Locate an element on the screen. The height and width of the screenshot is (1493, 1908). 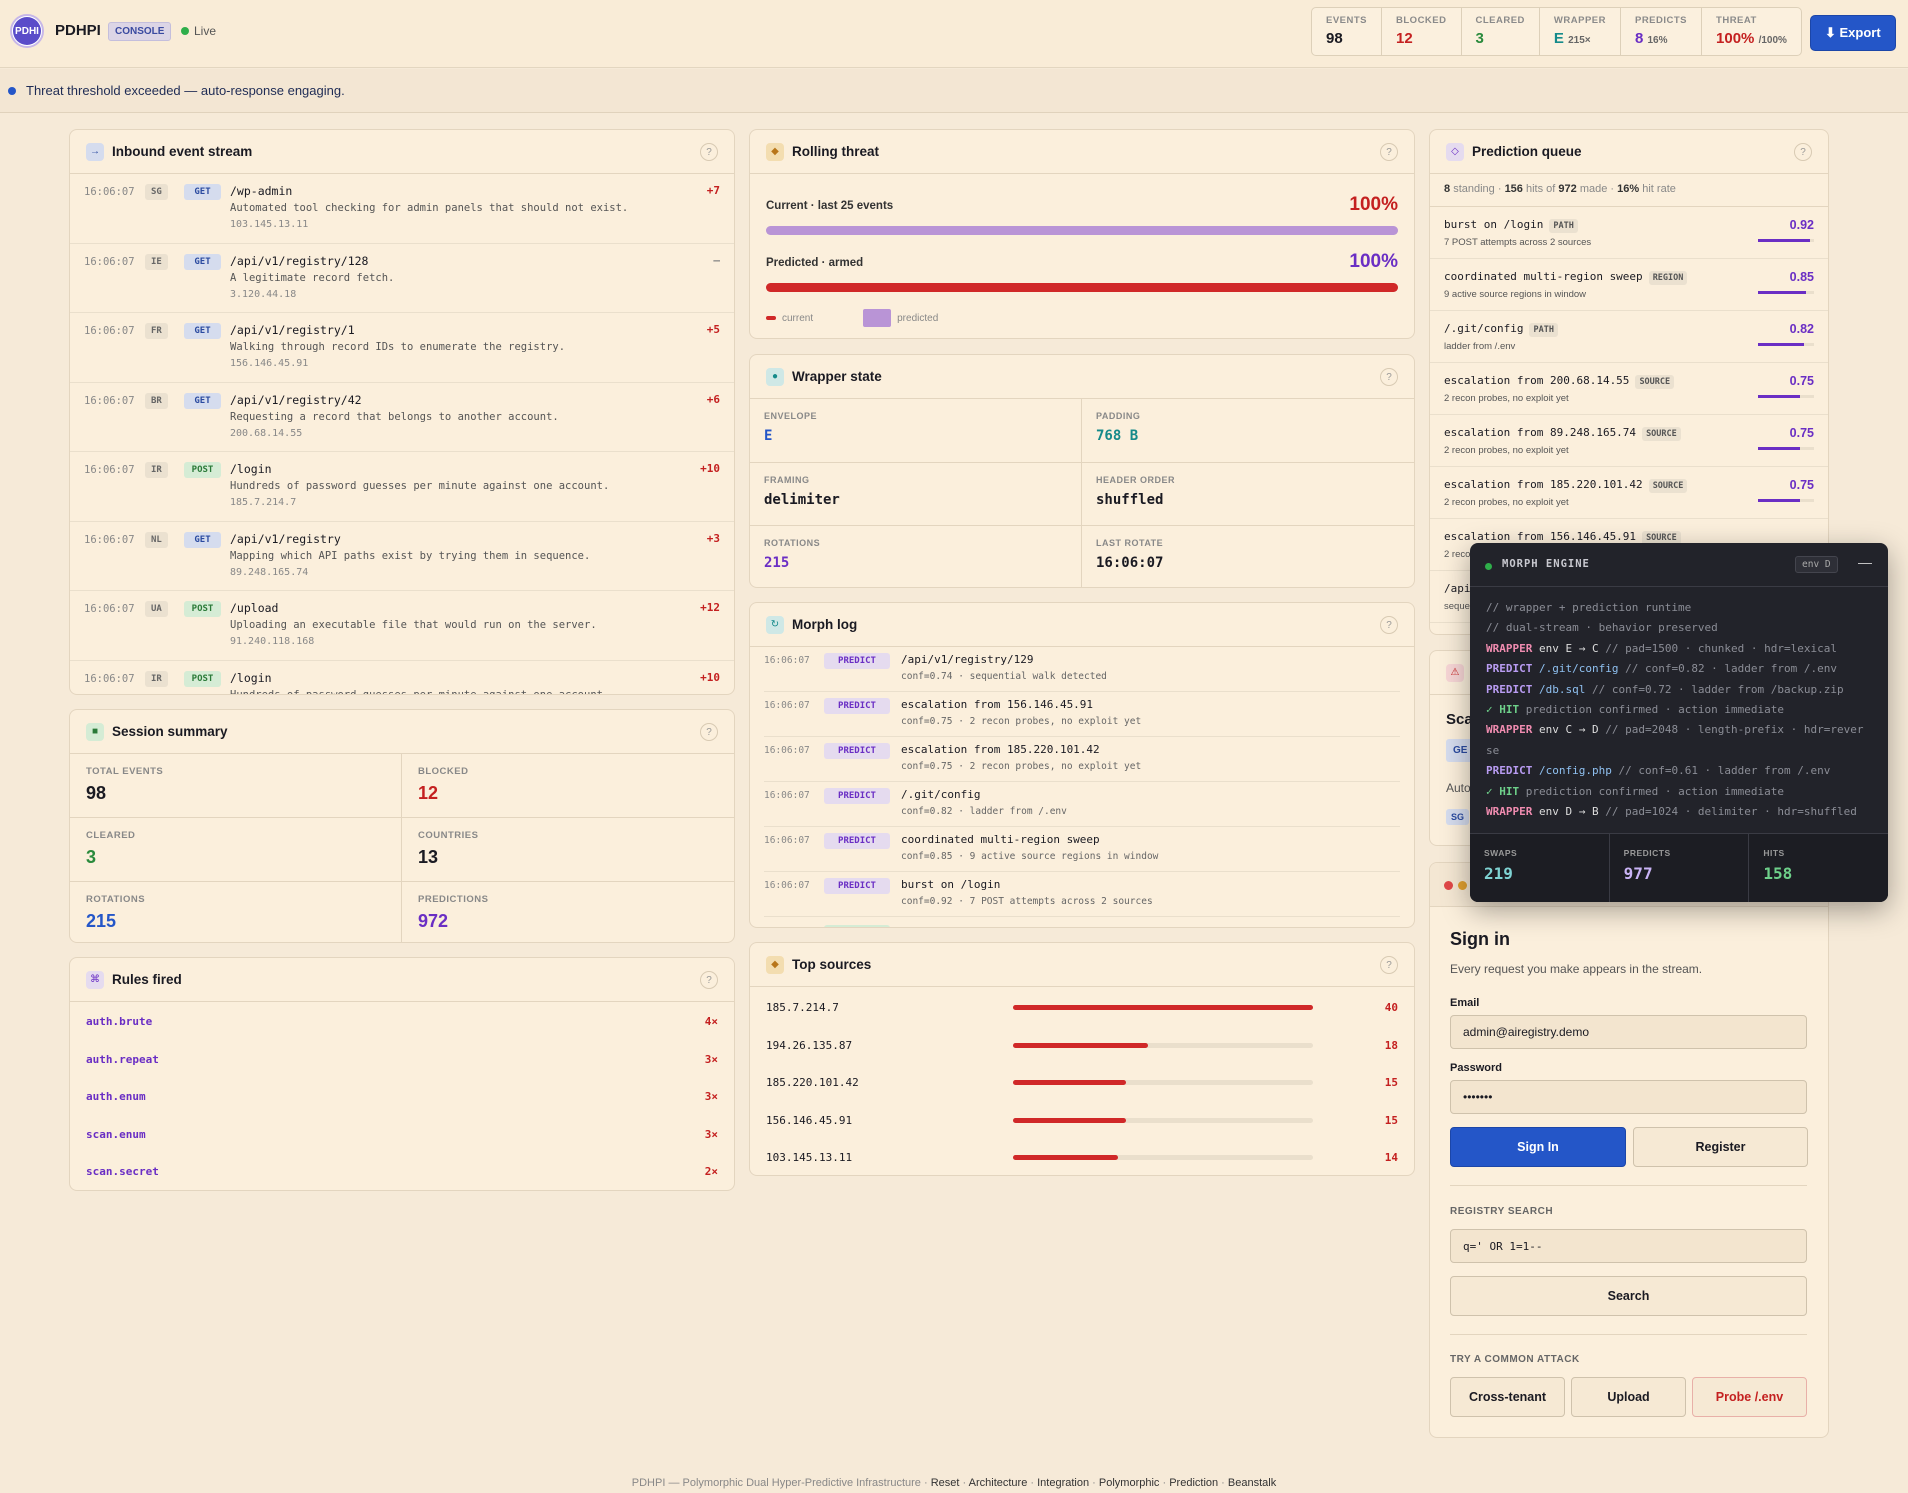
code-keyword: PREDICT is located at coordinates (1509, 689).